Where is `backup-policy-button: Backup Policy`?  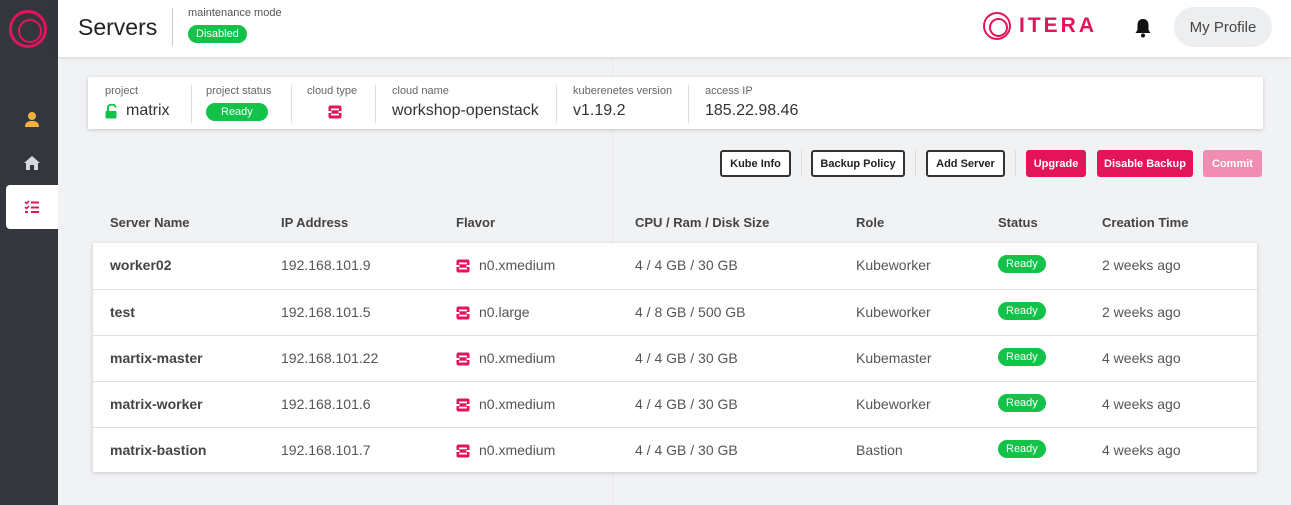
backup-policy-button: Backup Policy is located at coordinates (858, 163).